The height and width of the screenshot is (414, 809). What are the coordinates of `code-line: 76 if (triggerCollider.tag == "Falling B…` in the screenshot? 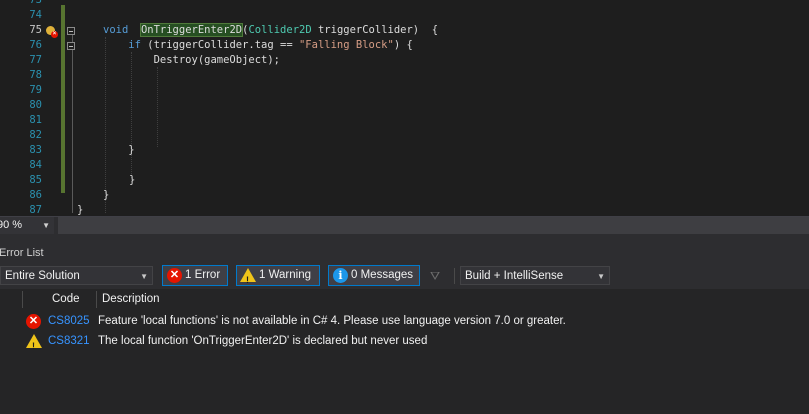 It's located at (404, 45).